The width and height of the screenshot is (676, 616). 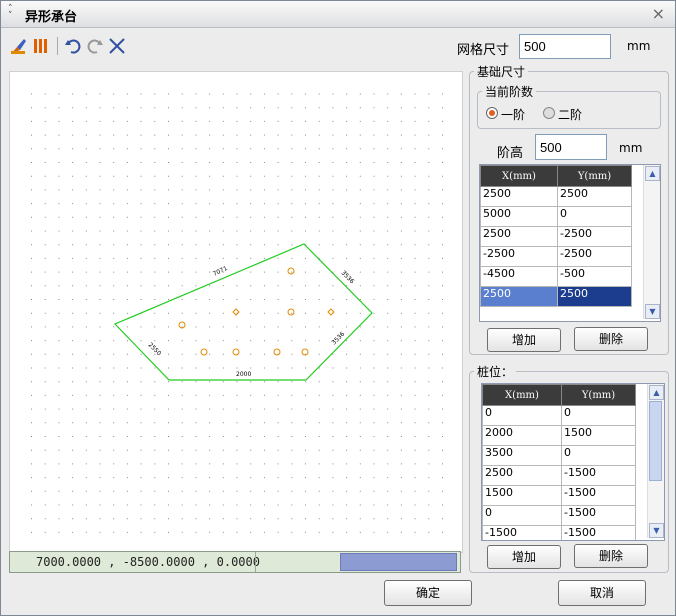 What do you see at coordinates (513, 115) in the screenshot?
I see `step-option-one-label: 一阶` at bounding box center [513, 115].